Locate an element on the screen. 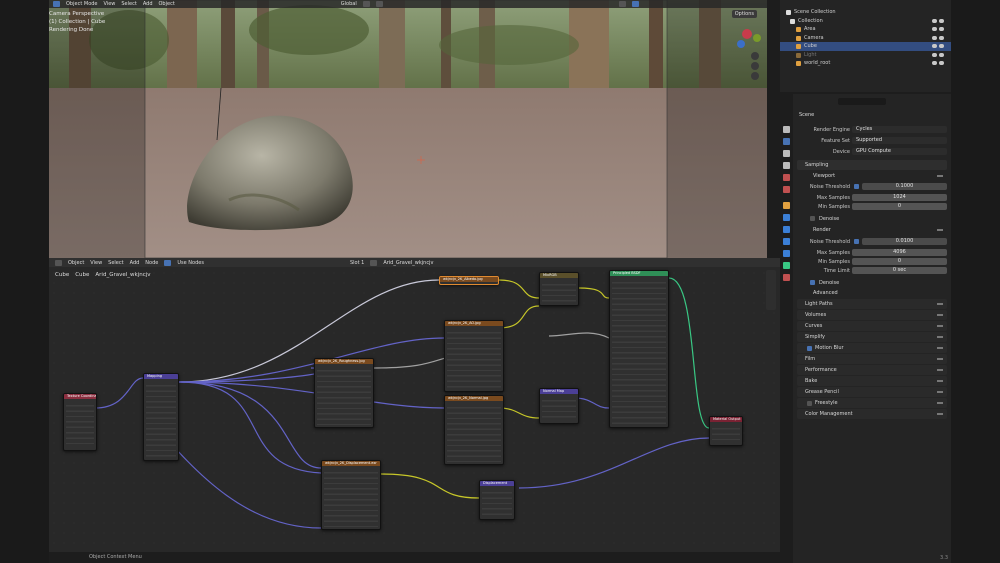 The width and height of the screenshot is (1000, 563). panel-film: Film is located at coordinates (872, 359).